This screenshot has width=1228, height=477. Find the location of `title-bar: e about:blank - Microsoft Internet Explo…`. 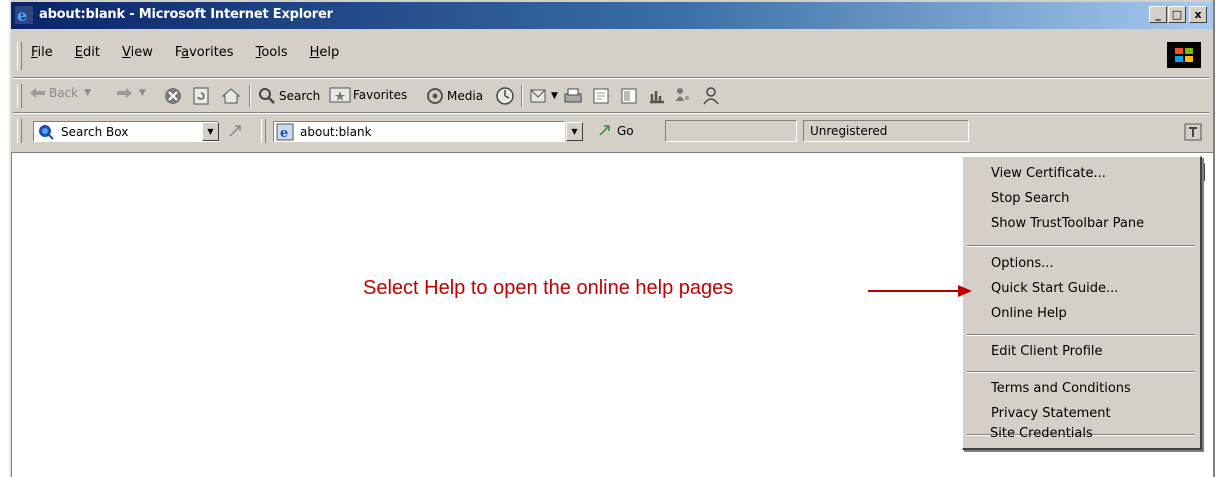

title-bar: e about:blank - Microsoft Internet Explo… is located at coordinates (612, 15).